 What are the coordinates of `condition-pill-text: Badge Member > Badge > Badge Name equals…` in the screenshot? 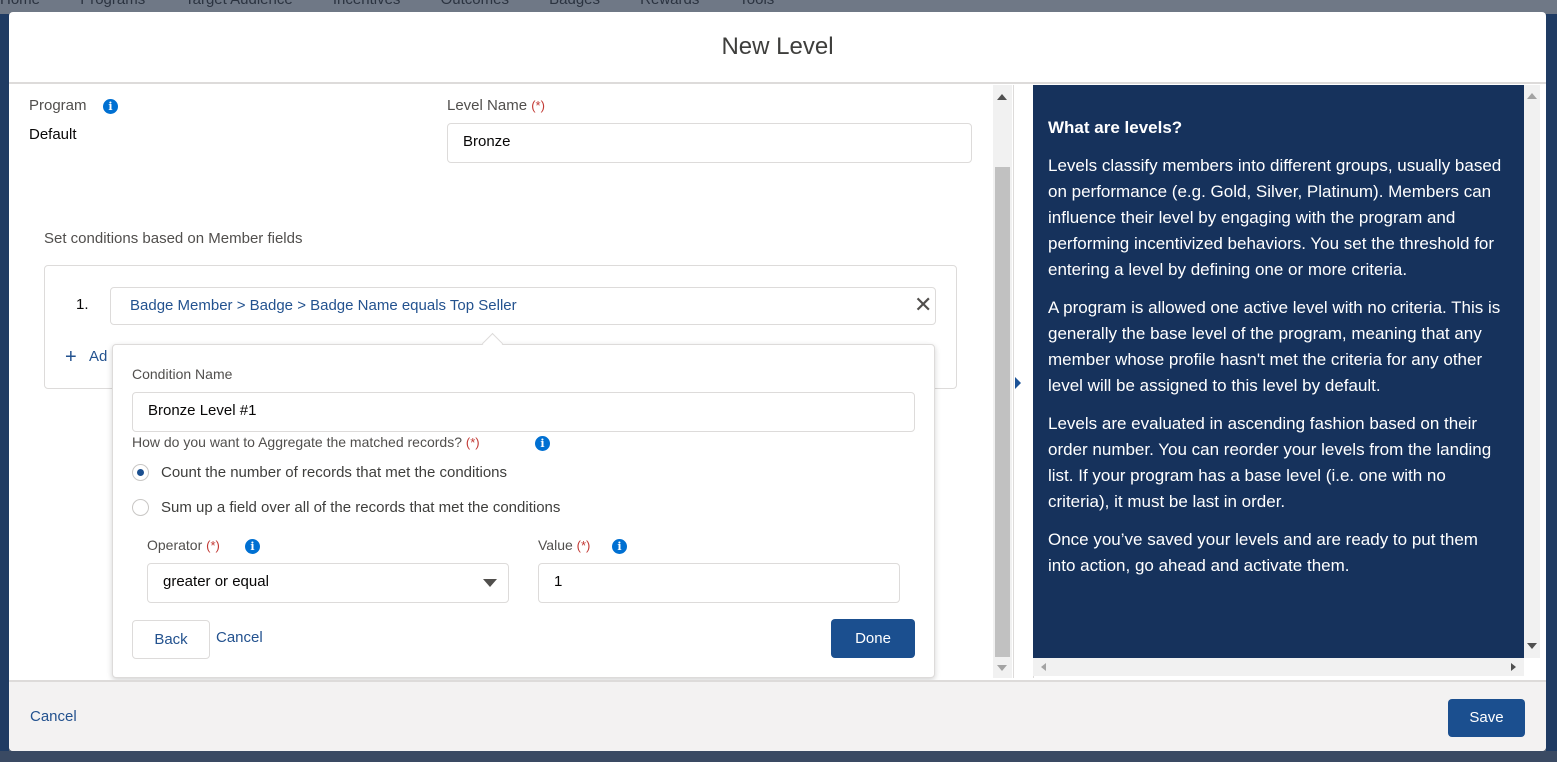 It's located at (323, 305).